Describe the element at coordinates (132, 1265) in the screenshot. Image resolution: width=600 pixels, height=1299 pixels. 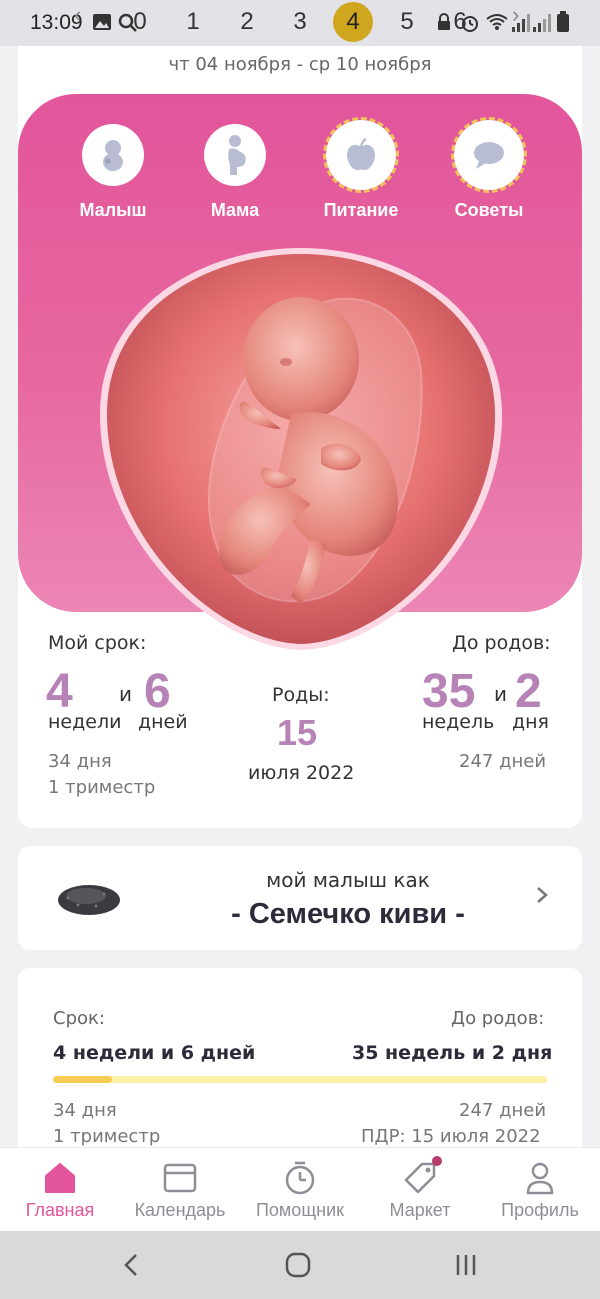
I see `back-icon` at that location.